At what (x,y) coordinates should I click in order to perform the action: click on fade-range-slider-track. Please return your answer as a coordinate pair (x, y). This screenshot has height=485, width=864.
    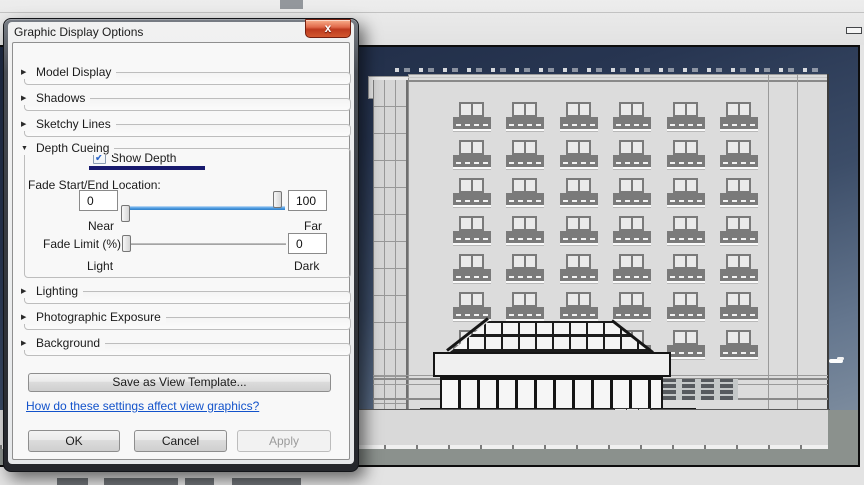
    Looking at the image, I should click on (204, 208).